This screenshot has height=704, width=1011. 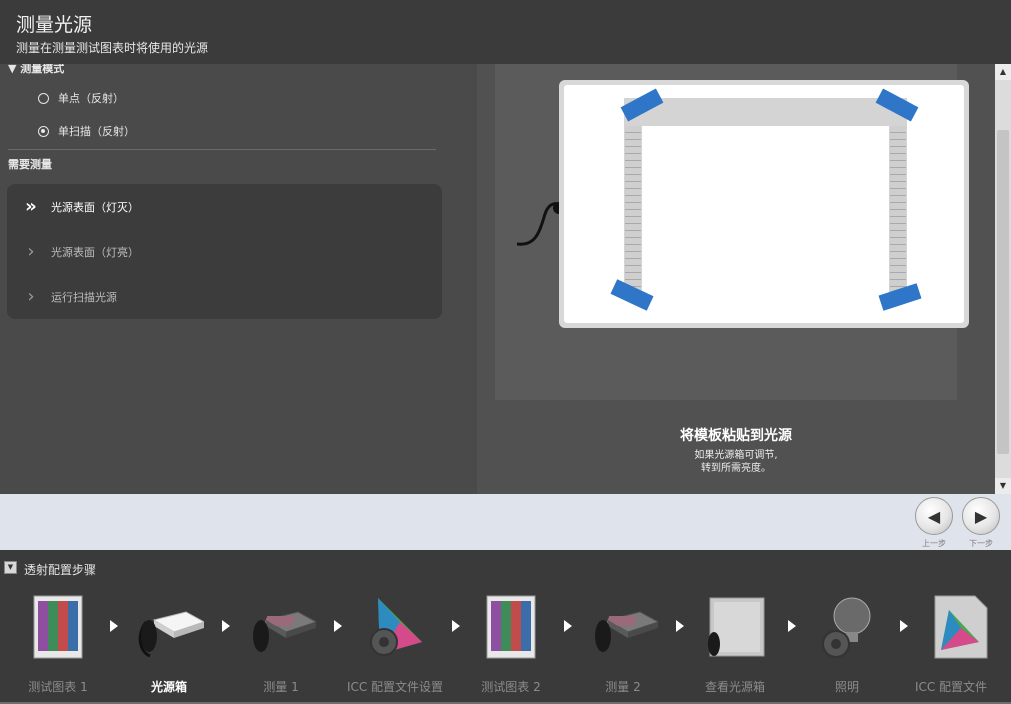 What do you see at coordinates (30, 164) in the screenshot?
I see `required-heading: 需要测量` at bounding box center [30, 164].